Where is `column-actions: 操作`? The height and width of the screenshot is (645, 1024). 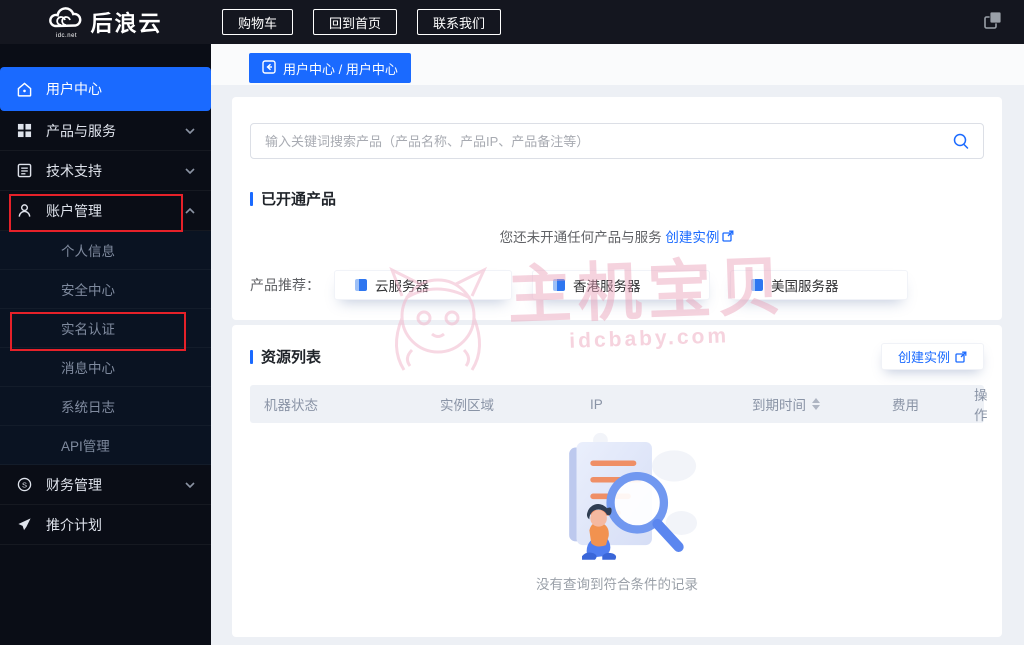
column-actions: 操作 is located at coordinates (981, 405).